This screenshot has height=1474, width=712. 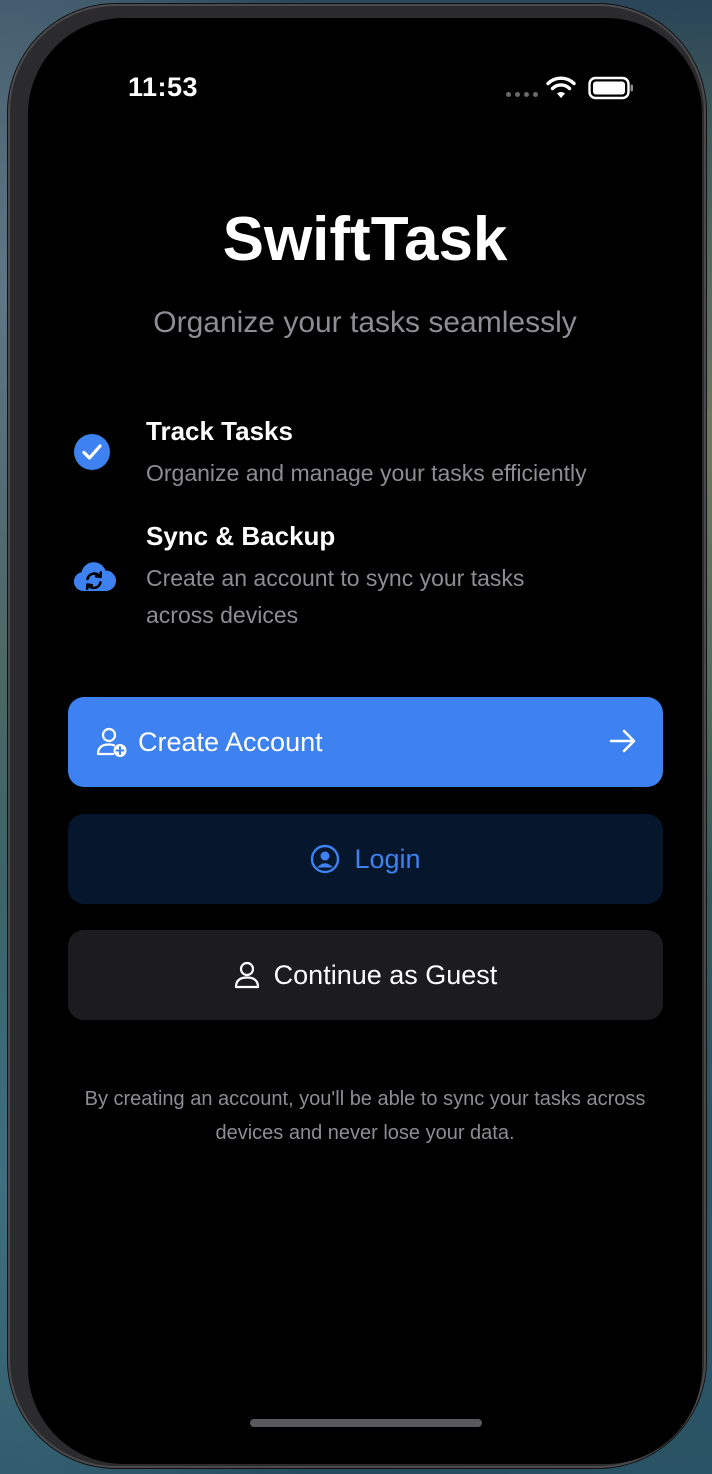 I want to click on wifi-icon, so click(x=561, y=87).